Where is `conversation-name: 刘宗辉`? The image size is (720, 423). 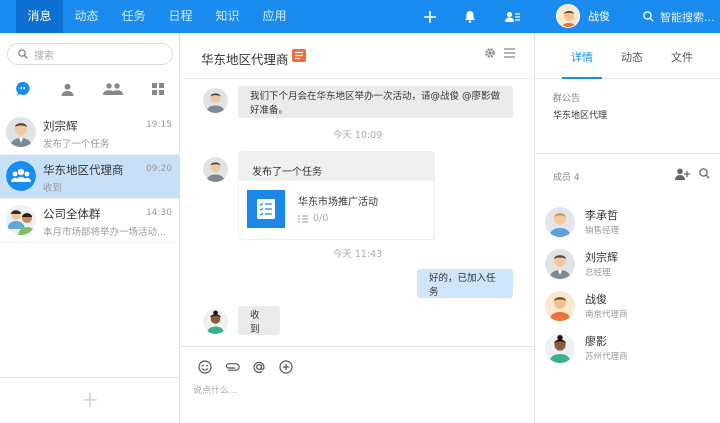
conversation-name: 刘宗辉 is located at coordinates (60, 126).